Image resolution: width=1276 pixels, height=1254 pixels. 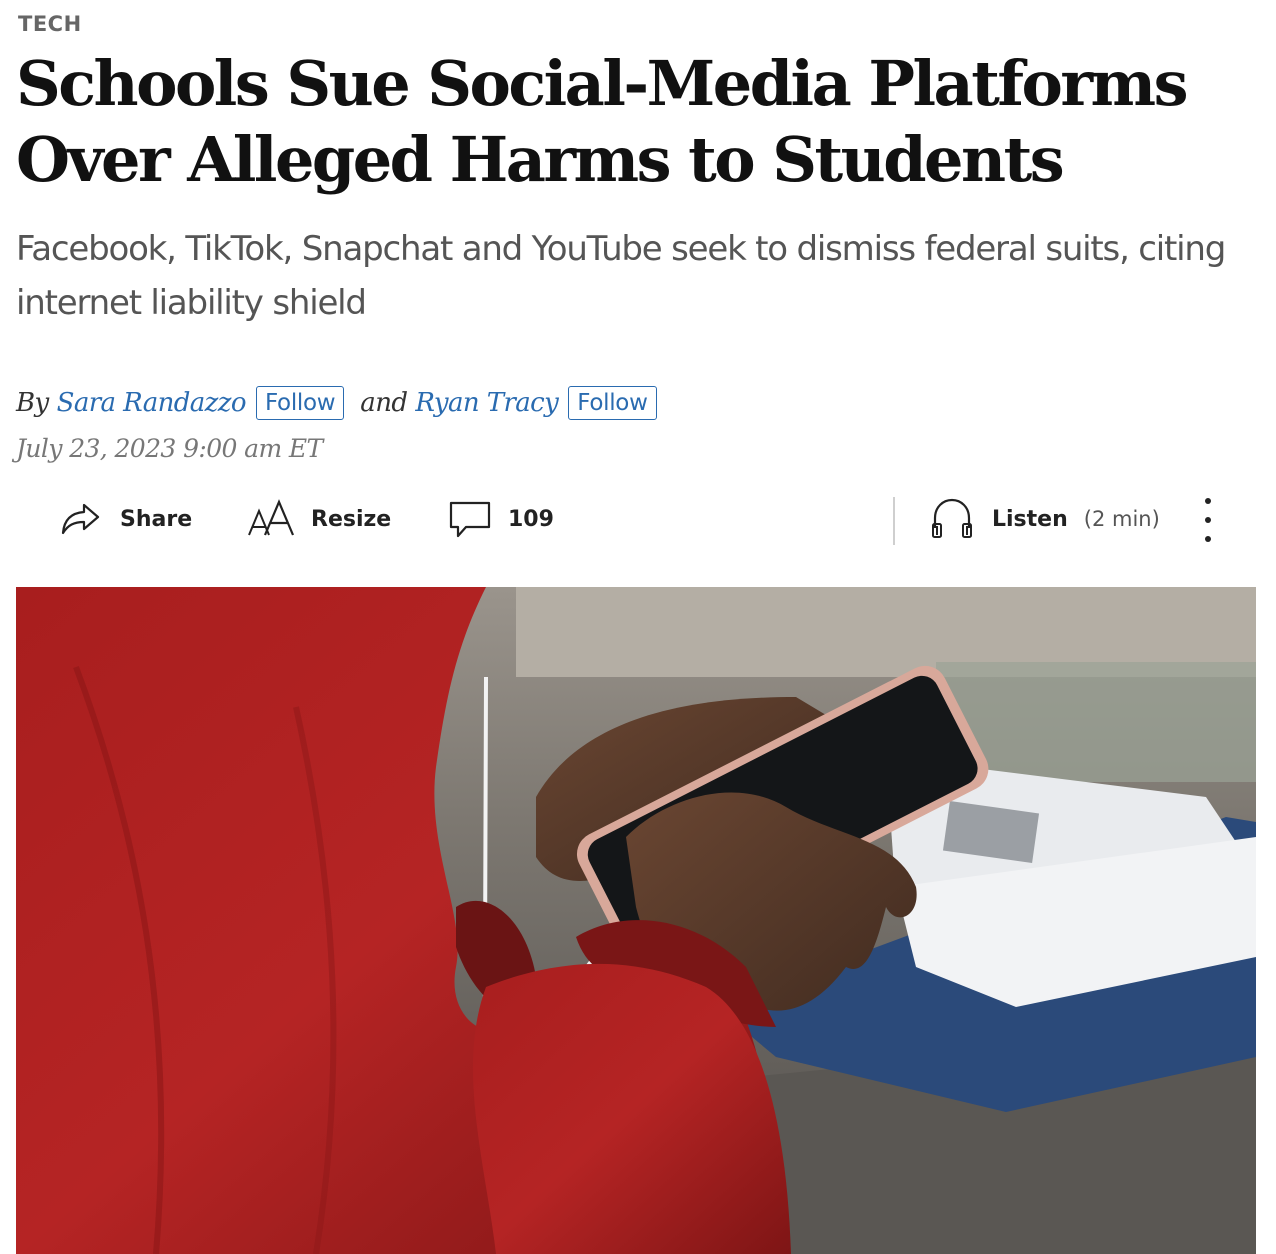 I want to click on resize-button: Resize, so click(x=319, y=519).